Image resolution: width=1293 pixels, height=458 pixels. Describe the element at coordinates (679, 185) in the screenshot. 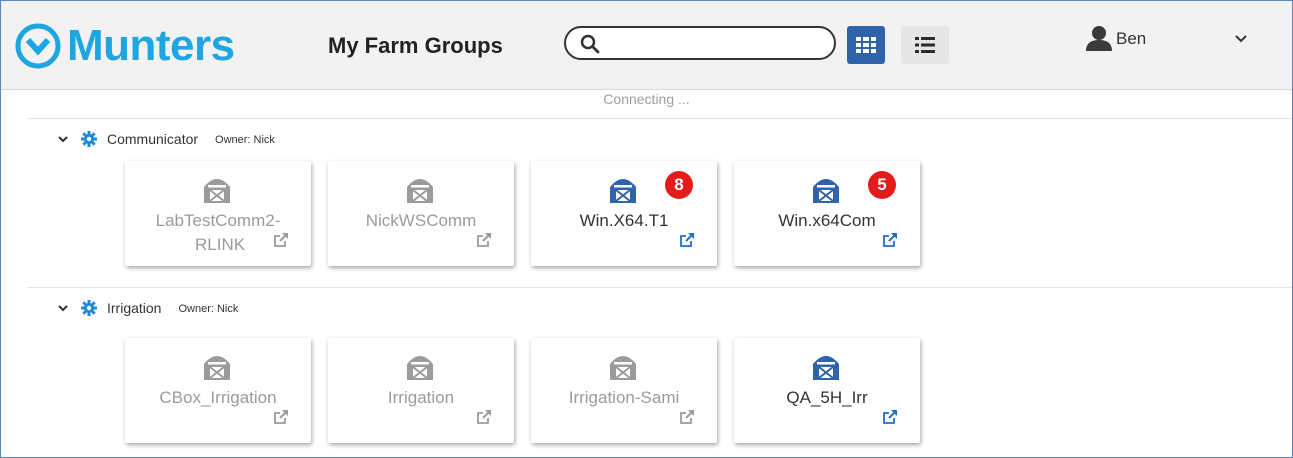

I see `alarm-count-badge: 8` at that location.